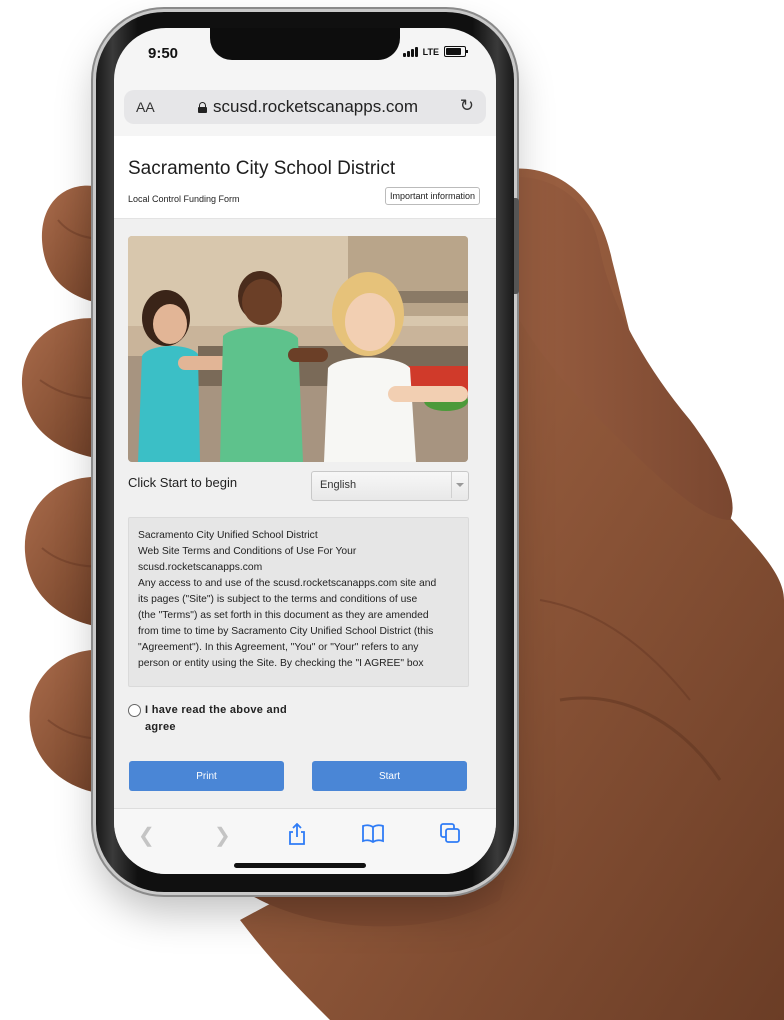 The height and width of the screenshot is (1020, 784). What do you see at coordinates (298, 349) in the screenshot?
I see `hero-photo` at bounding box center [298, 349].